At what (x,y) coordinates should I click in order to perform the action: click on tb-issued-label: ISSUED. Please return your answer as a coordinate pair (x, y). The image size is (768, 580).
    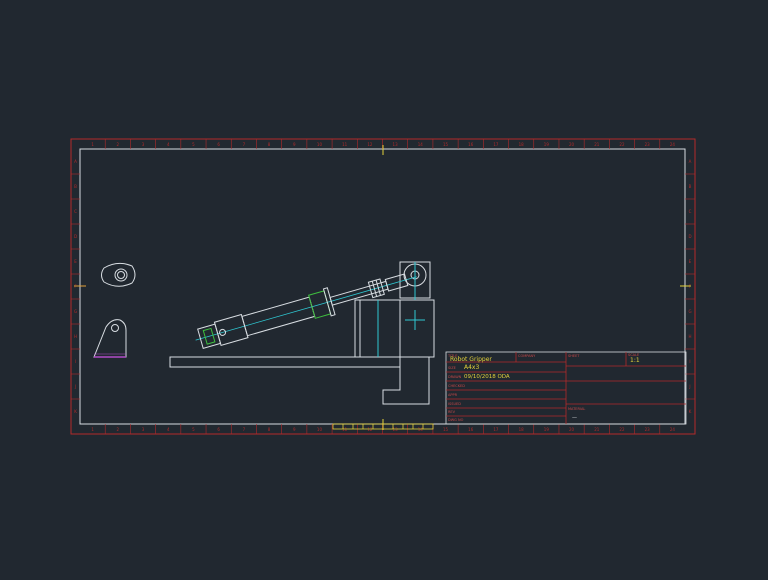
    Looking at the image, I should click on (454, 404).